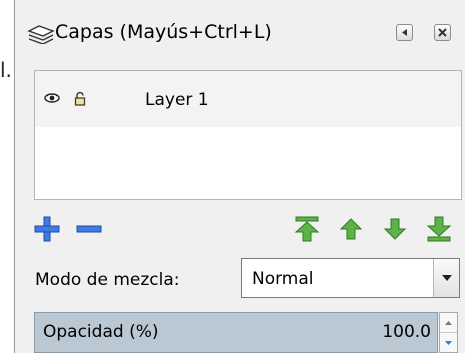 The height and width of the screenshot is (353, 465). I want to click on panel-title: Capas (Mayús+Ctrl+L), so click(163, 32).